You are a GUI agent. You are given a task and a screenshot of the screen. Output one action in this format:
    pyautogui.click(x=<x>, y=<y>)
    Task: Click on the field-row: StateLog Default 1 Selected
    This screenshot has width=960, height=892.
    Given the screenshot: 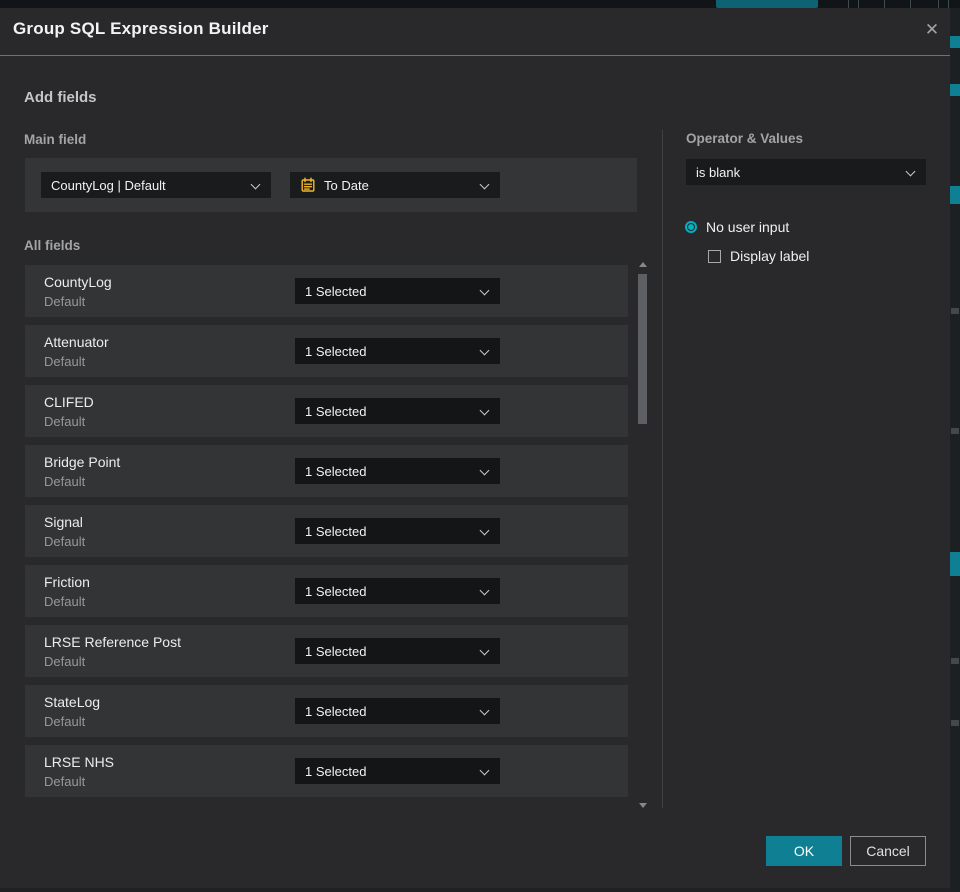 What is the action you would take?
    pyautogui.click(x=326, y=711)
    